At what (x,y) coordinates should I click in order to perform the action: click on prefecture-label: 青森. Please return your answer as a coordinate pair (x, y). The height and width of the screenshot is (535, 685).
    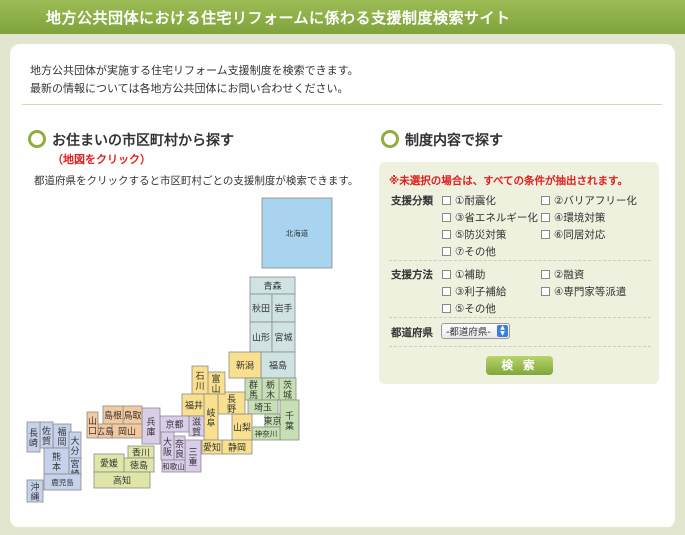
    Looking at the image, I should click on (272, 286).